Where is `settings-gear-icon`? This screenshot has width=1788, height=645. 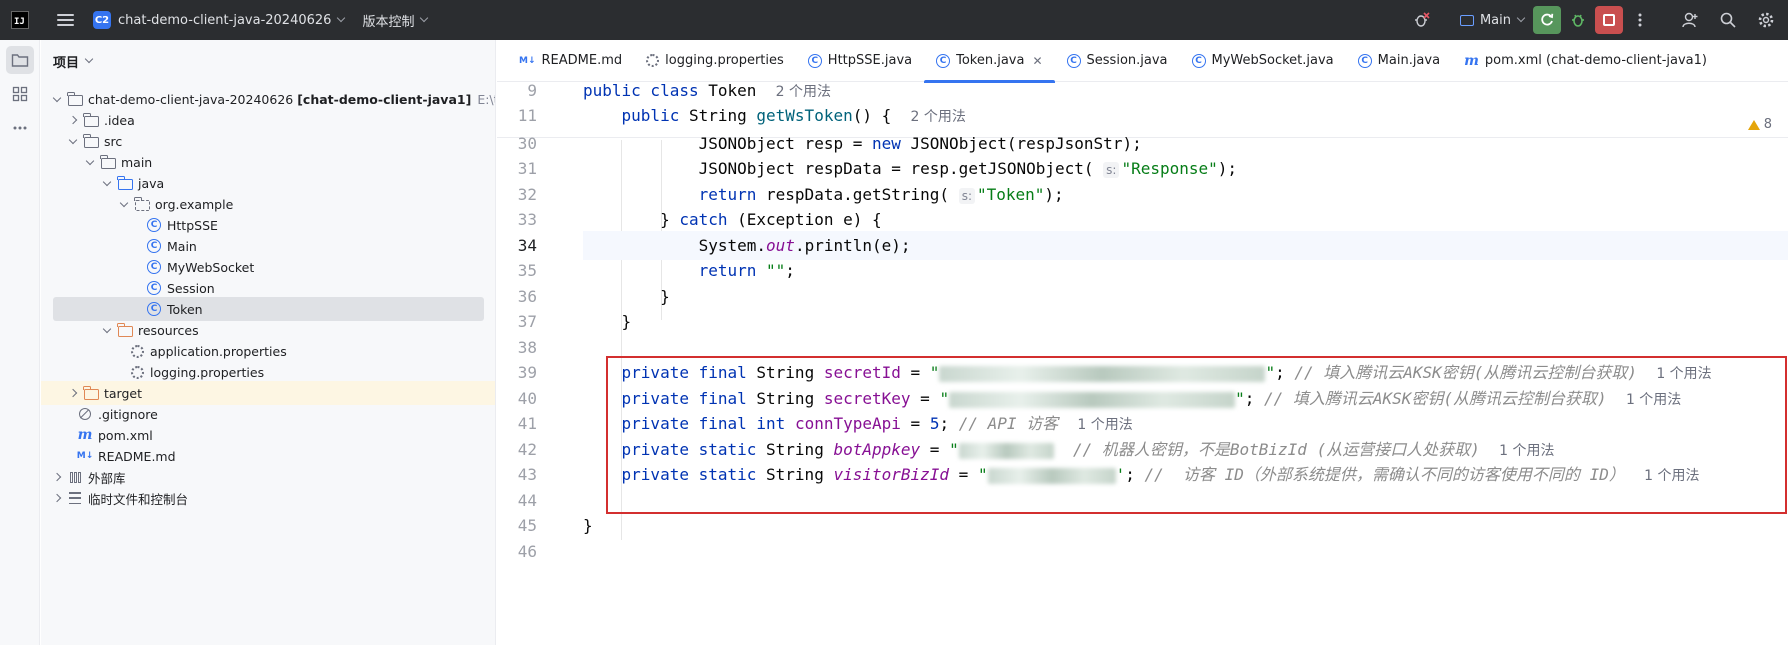
settings-gear-icon is located at coordinates (1766, 20).